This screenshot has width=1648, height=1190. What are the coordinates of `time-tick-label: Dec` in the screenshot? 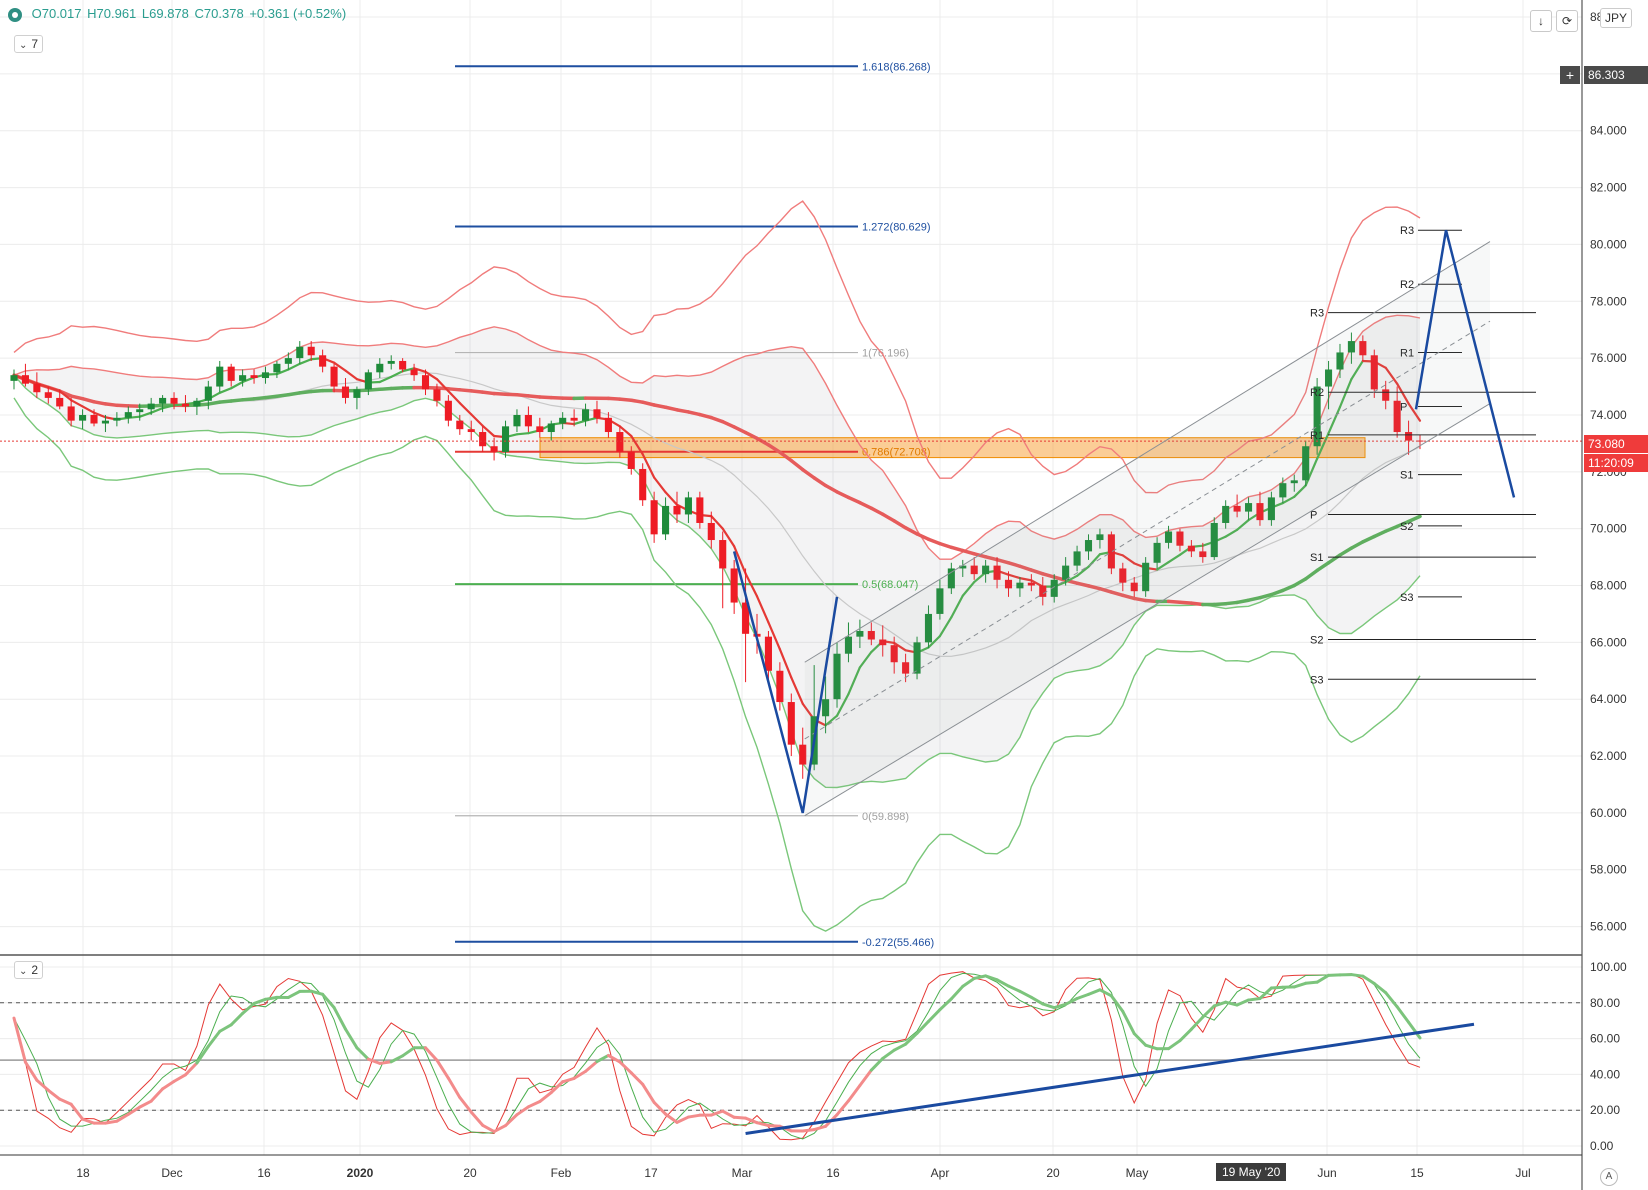 It's located at (171, 1173).